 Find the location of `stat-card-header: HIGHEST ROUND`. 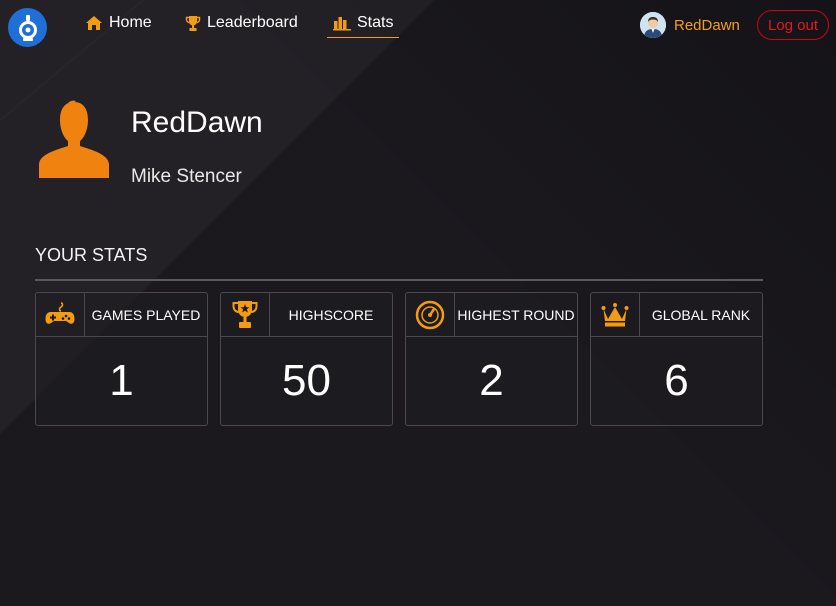

stat-card-header: HIGHEST ROUND is located at coordinates (491, 315).